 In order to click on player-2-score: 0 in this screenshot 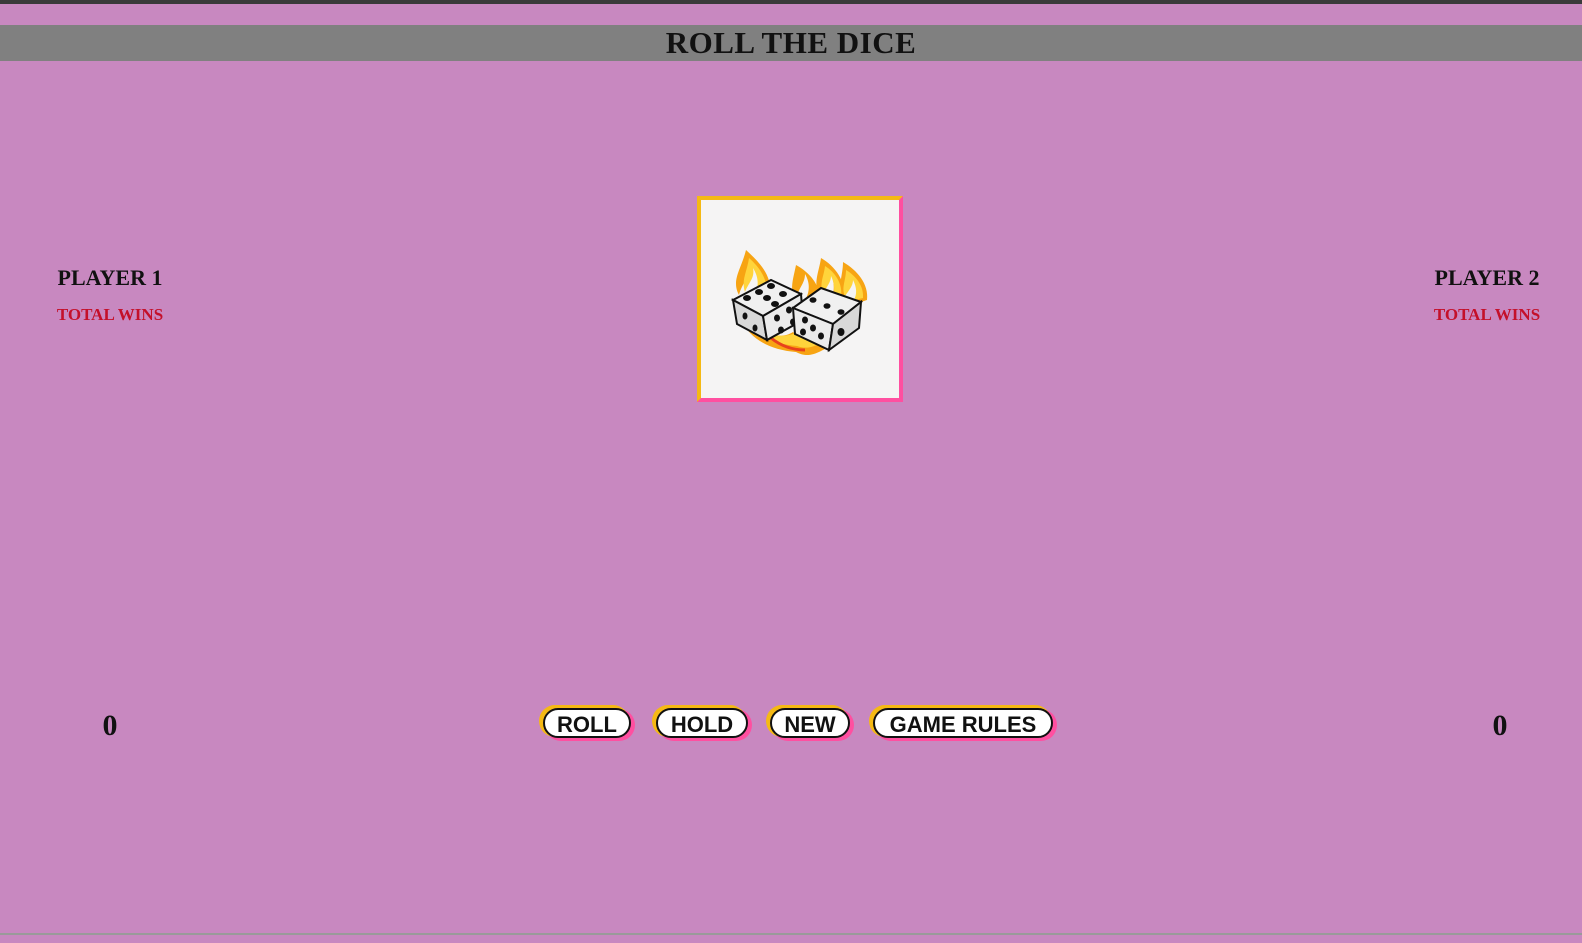, I will do `click(1500, 725)`.